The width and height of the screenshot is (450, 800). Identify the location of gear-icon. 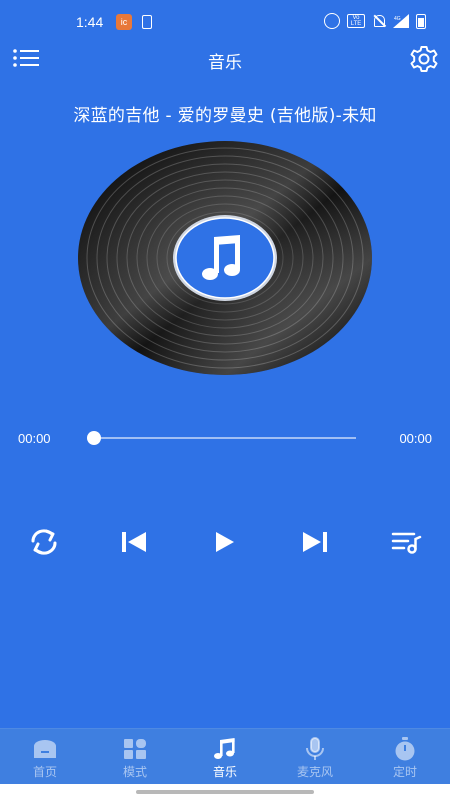
(425, 59).